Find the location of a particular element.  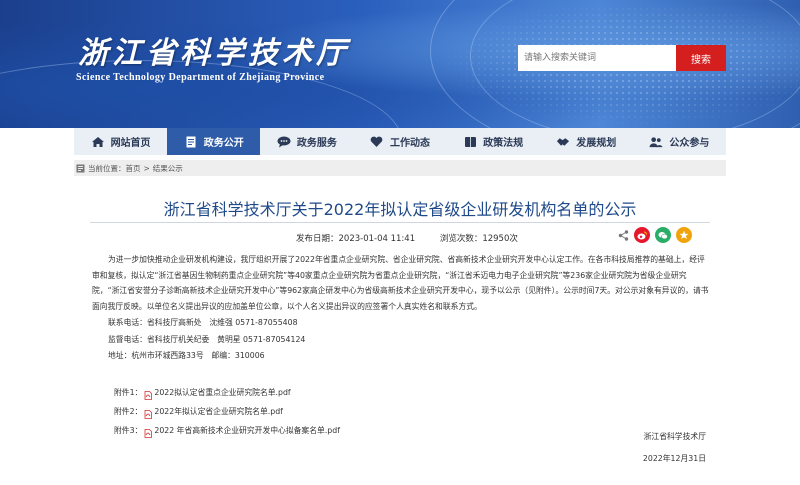

favorite-star-icon is located at coordinates (684, 235).